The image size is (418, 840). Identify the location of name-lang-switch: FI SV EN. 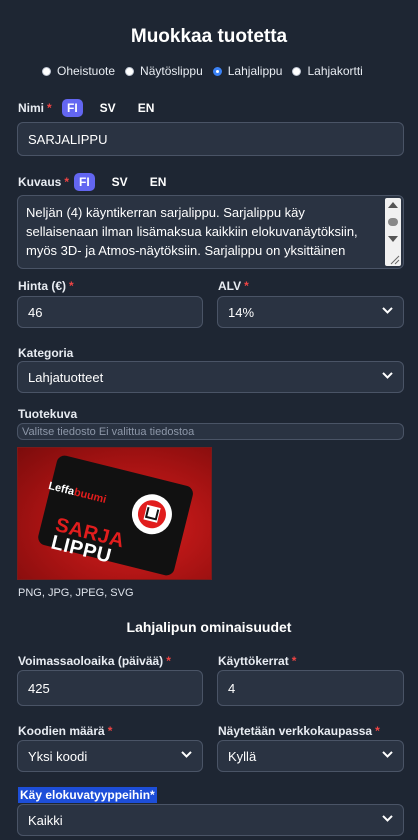
(116, 108).